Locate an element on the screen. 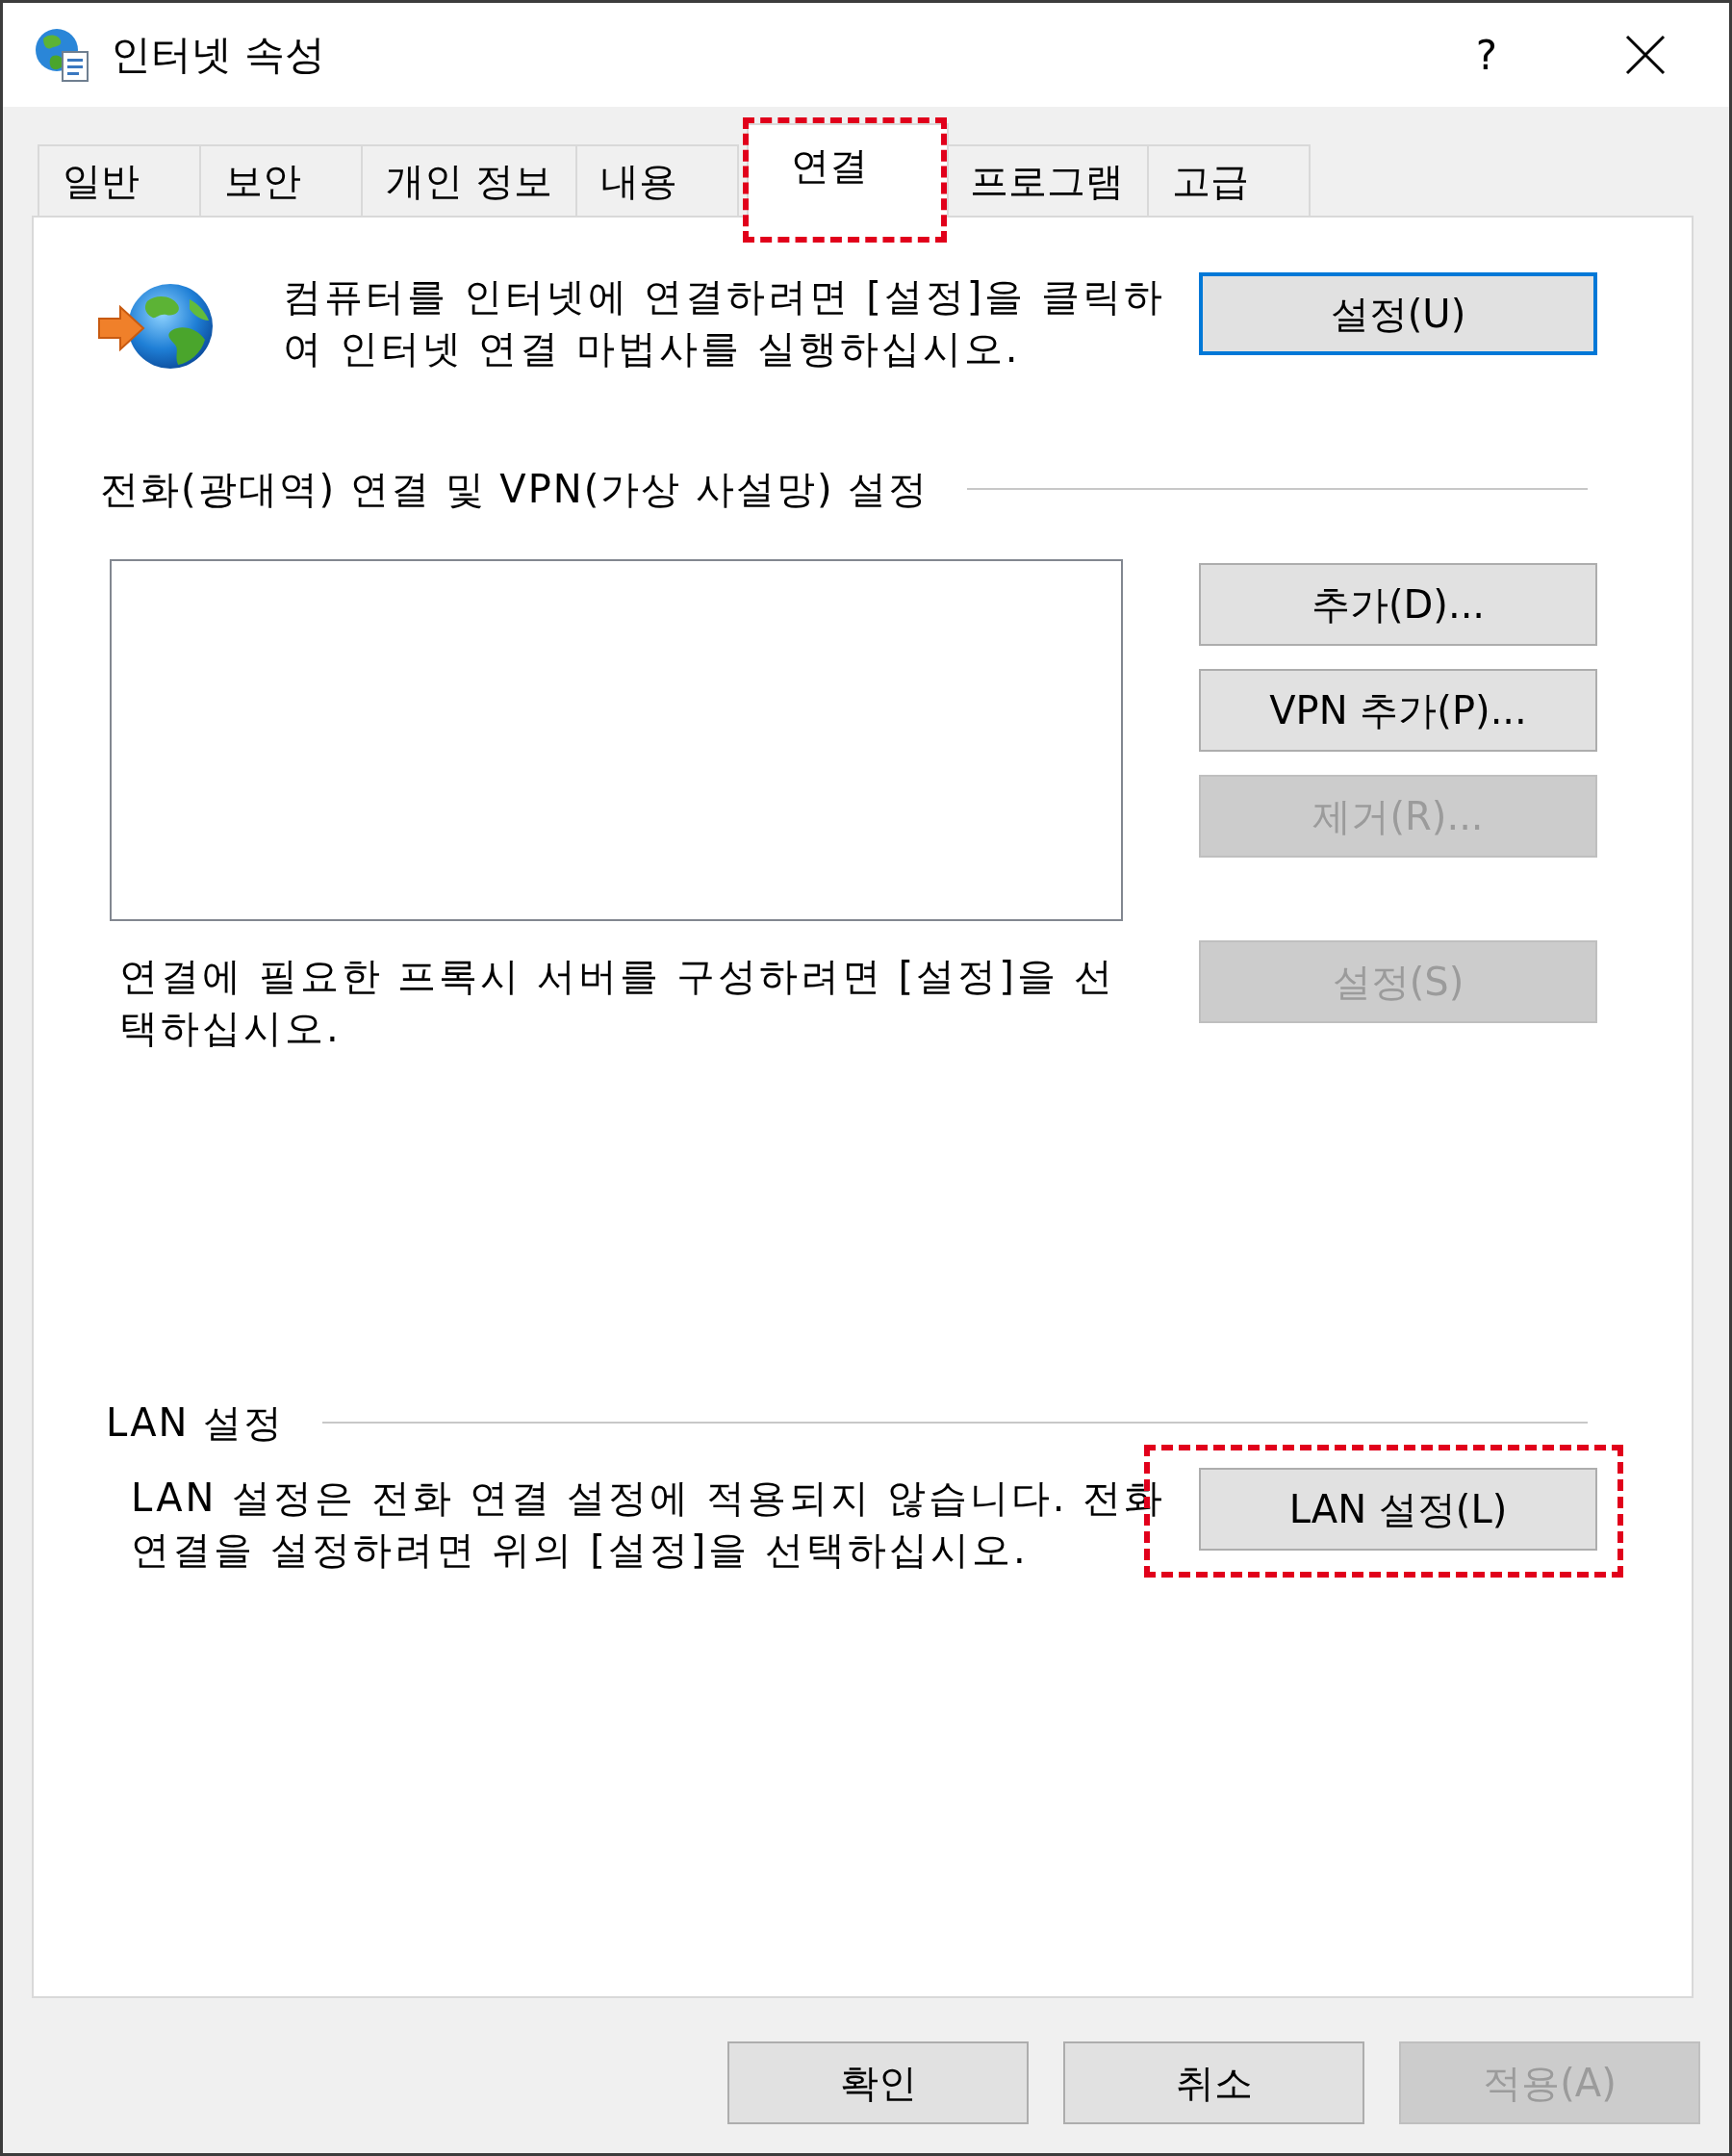 The image size is (1732, 2156). setup-instructions: 컴퓨터를 인터넷에 연결하려면 [설정]을 클릭하여 인터넷 연결 마법사를 실행하십시오. is located at coordinates (725, 322).